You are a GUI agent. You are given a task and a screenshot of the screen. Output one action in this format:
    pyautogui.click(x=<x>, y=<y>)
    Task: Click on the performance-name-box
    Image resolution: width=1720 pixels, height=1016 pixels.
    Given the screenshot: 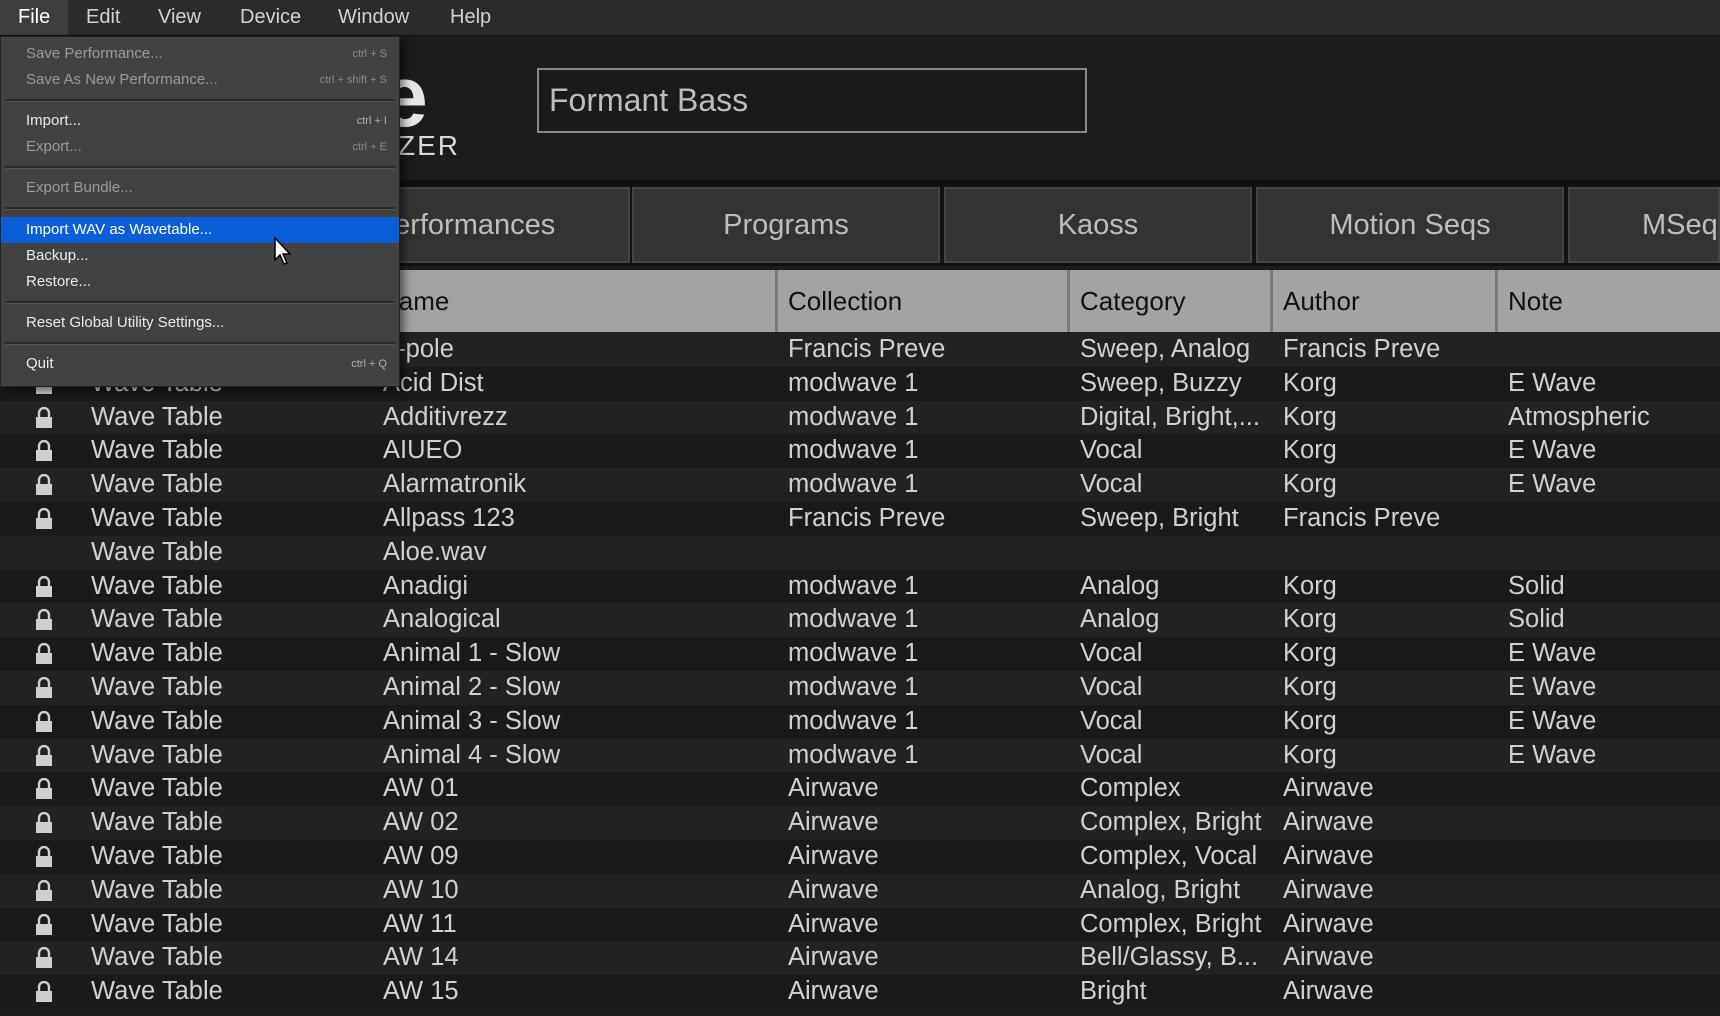 What is the action you would take?
    pyautogui.click(x=812, y=100)
    